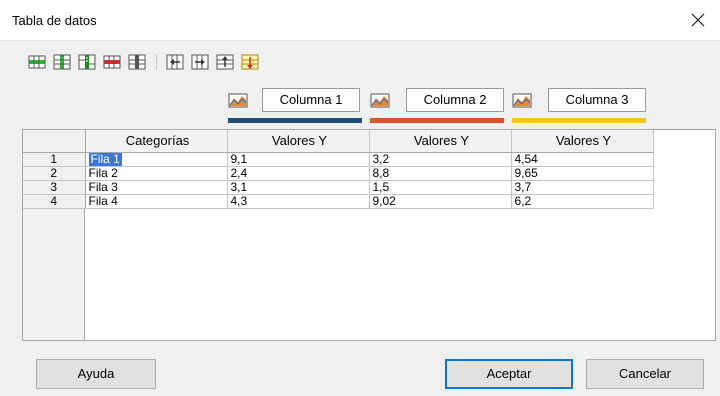  I want to click on corner-cell, so click(54, 141).